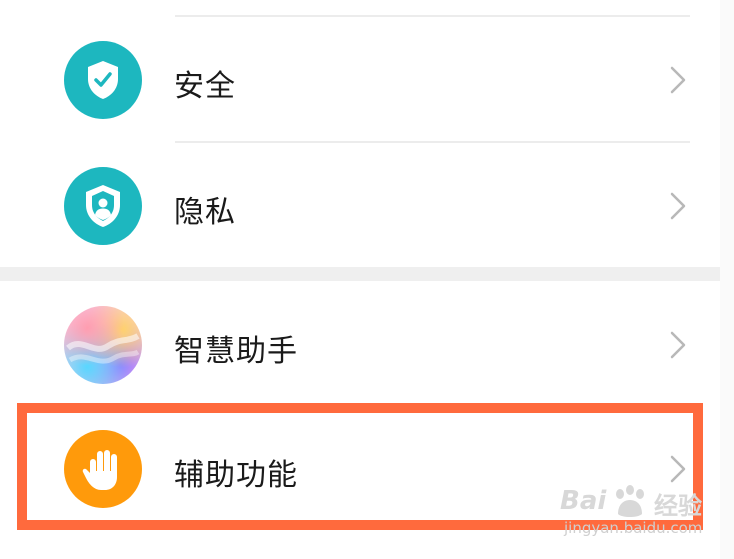 Image resolution: width=734 pixels, height=559 pixels. What do you see at coordinates (205, 212) in the screenshot?
I see `settings-item-label: 隐私` at bounding box center [205, 212].